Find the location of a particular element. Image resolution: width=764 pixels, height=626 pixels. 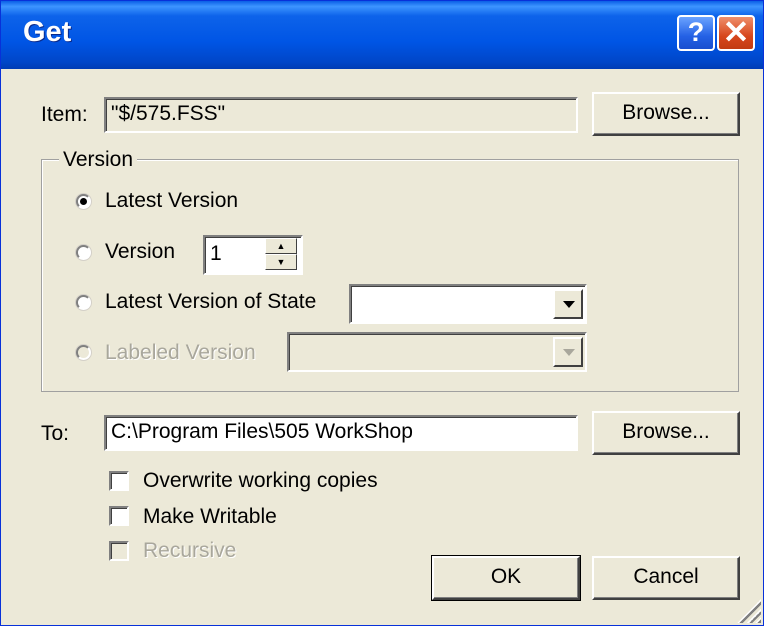

spin-down-icon: ▼ is located at coordinates (281, 262).